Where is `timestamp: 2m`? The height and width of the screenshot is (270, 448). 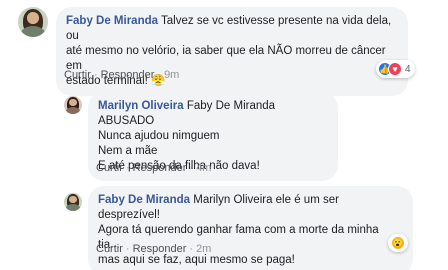
timestamp: 2m is located at coordinates (203, 249).